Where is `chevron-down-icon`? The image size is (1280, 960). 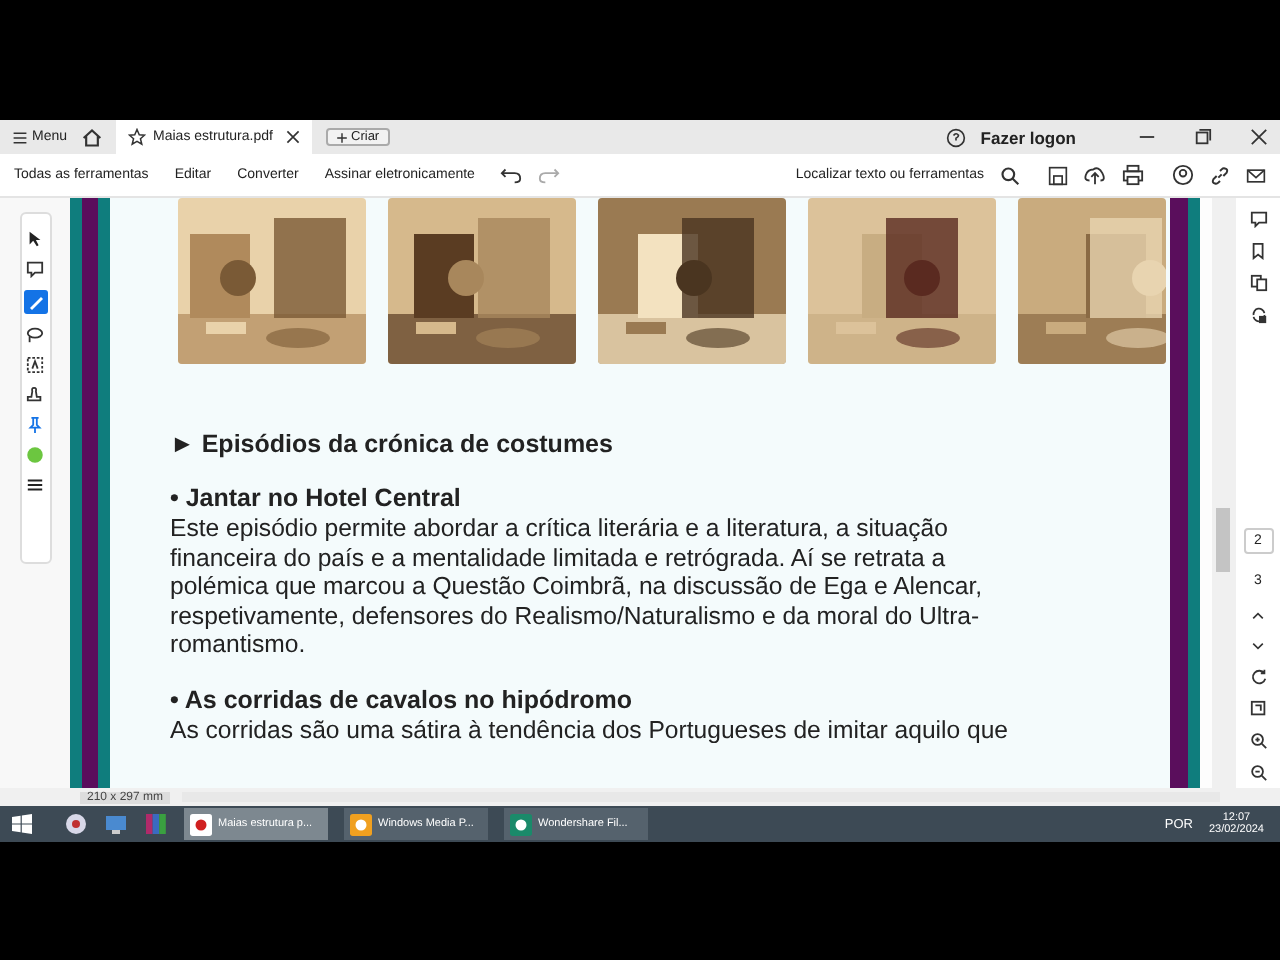
chevron-down-icon is located at coordinates (1258, 646).